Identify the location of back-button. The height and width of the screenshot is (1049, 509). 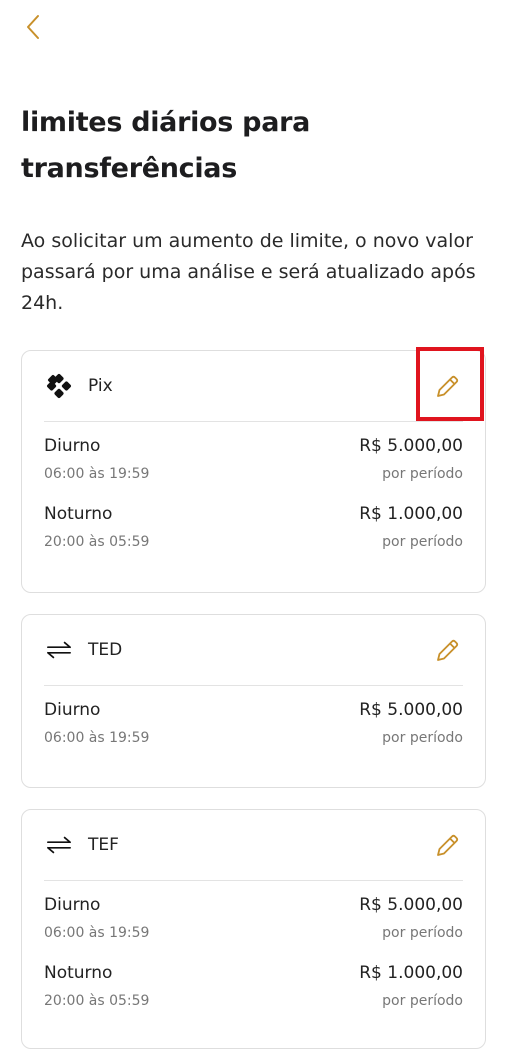
(33, 27).